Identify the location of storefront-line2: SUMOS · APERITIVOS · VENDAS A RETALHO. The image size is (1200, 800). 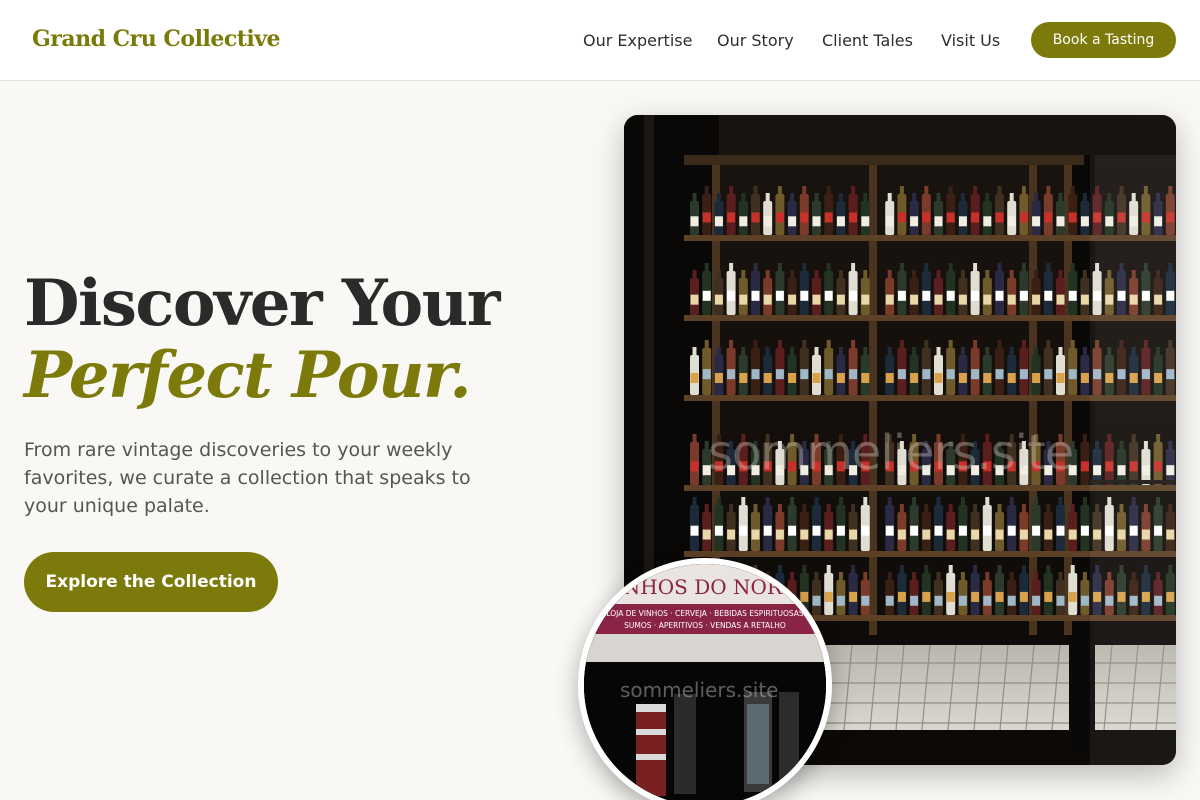
(705, 625).